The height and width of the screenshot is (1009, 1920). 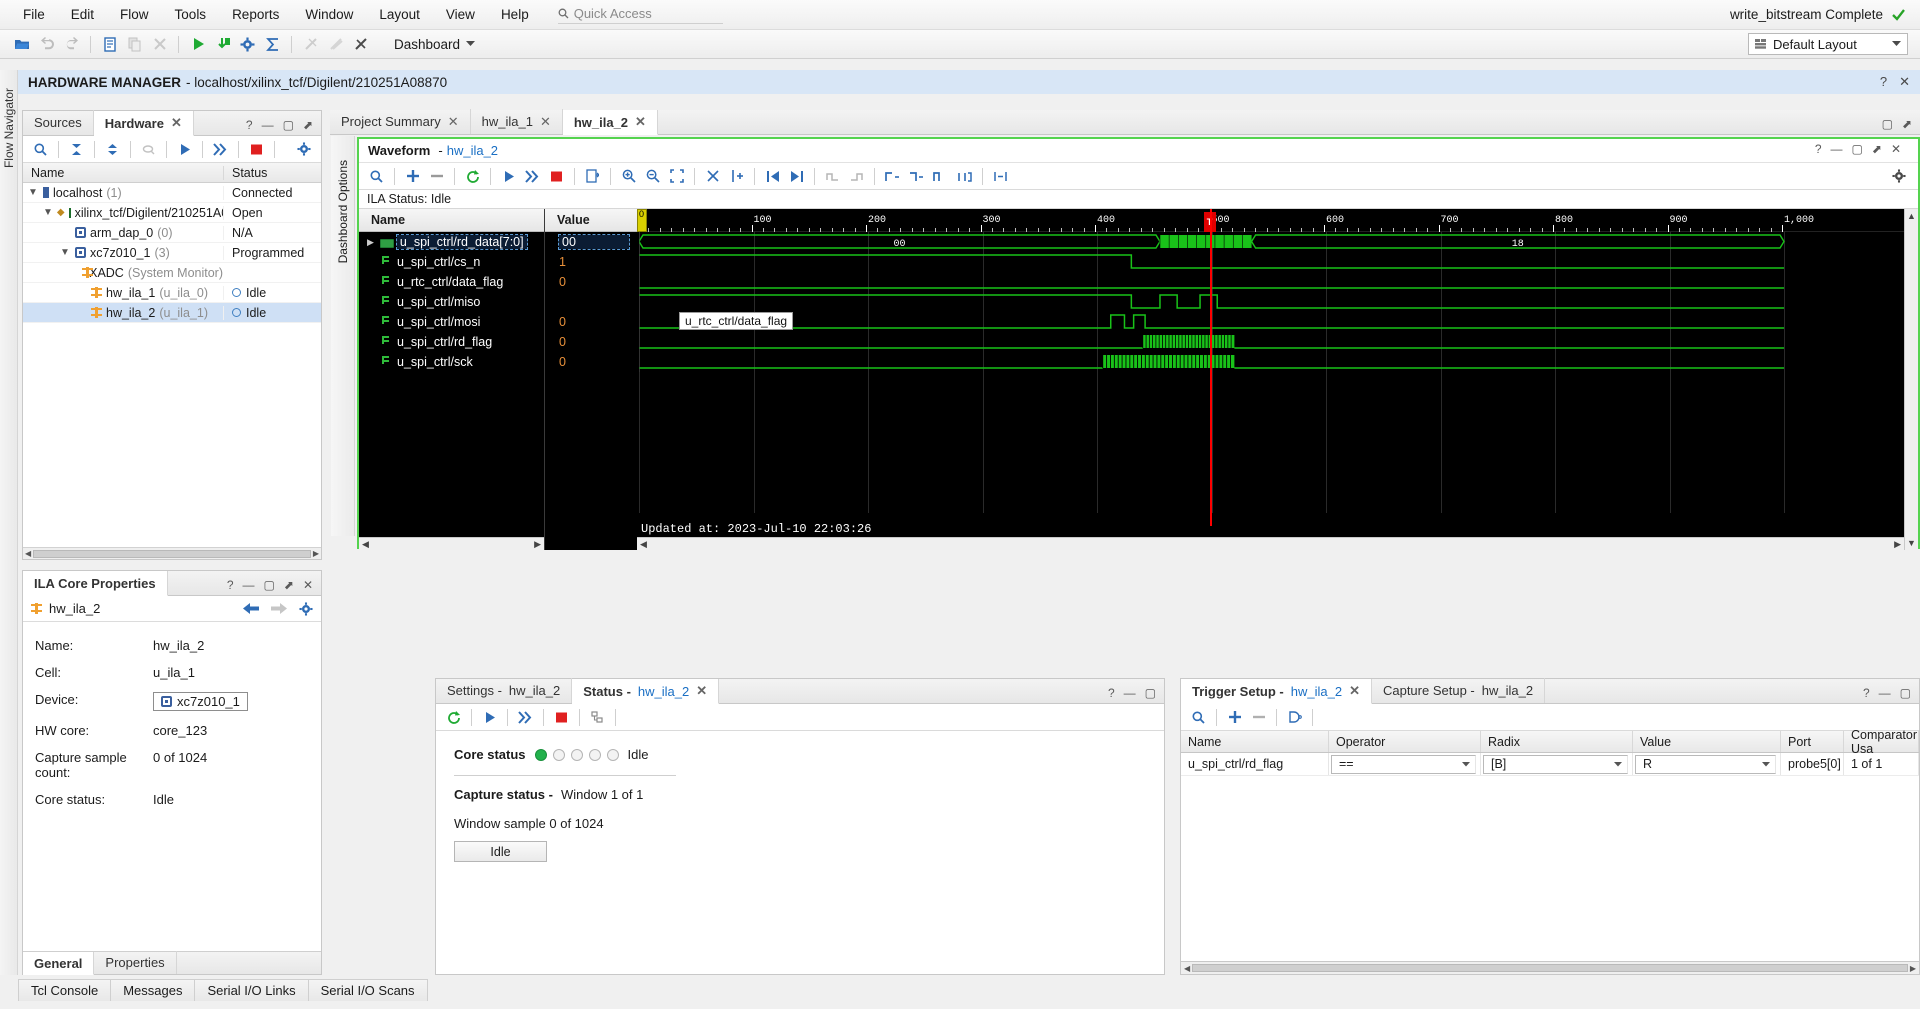 I want to click on menu-tools: Tools, so click(x=191, y=14).